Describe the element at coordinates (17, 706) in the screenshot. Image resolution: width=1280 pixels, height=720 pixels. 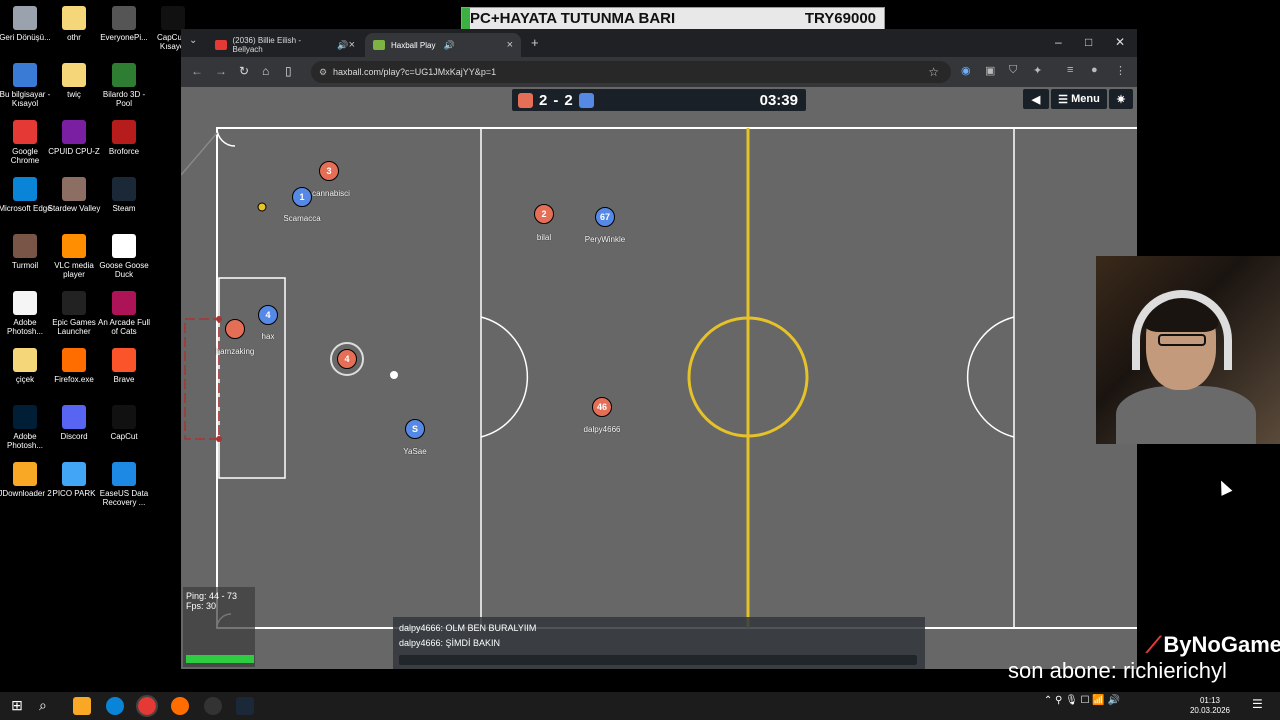
I see `start-windows-icon: ⊞` at that location.